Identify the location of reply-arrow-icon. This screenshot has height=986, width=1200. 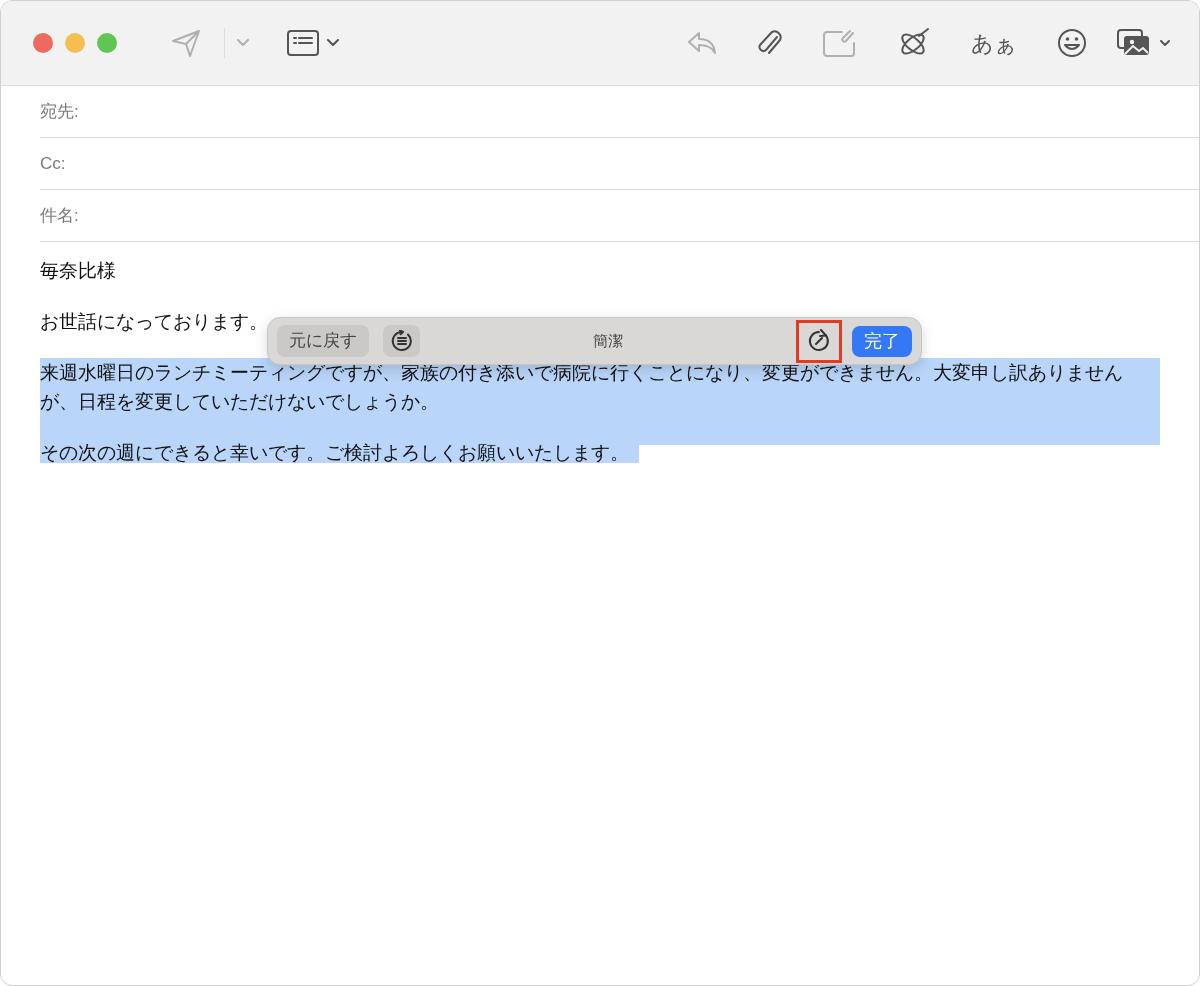
(702, 43).